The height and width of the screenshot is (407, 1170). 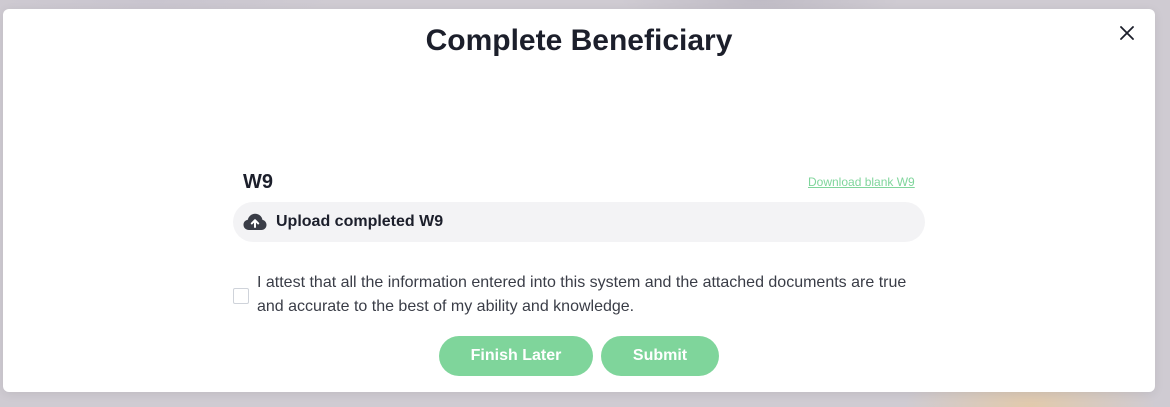 What do you see at coordinates (516, 356) in the screenshot?
I see `finish-later-button: Finish Later` at bounding box center [516, 356].